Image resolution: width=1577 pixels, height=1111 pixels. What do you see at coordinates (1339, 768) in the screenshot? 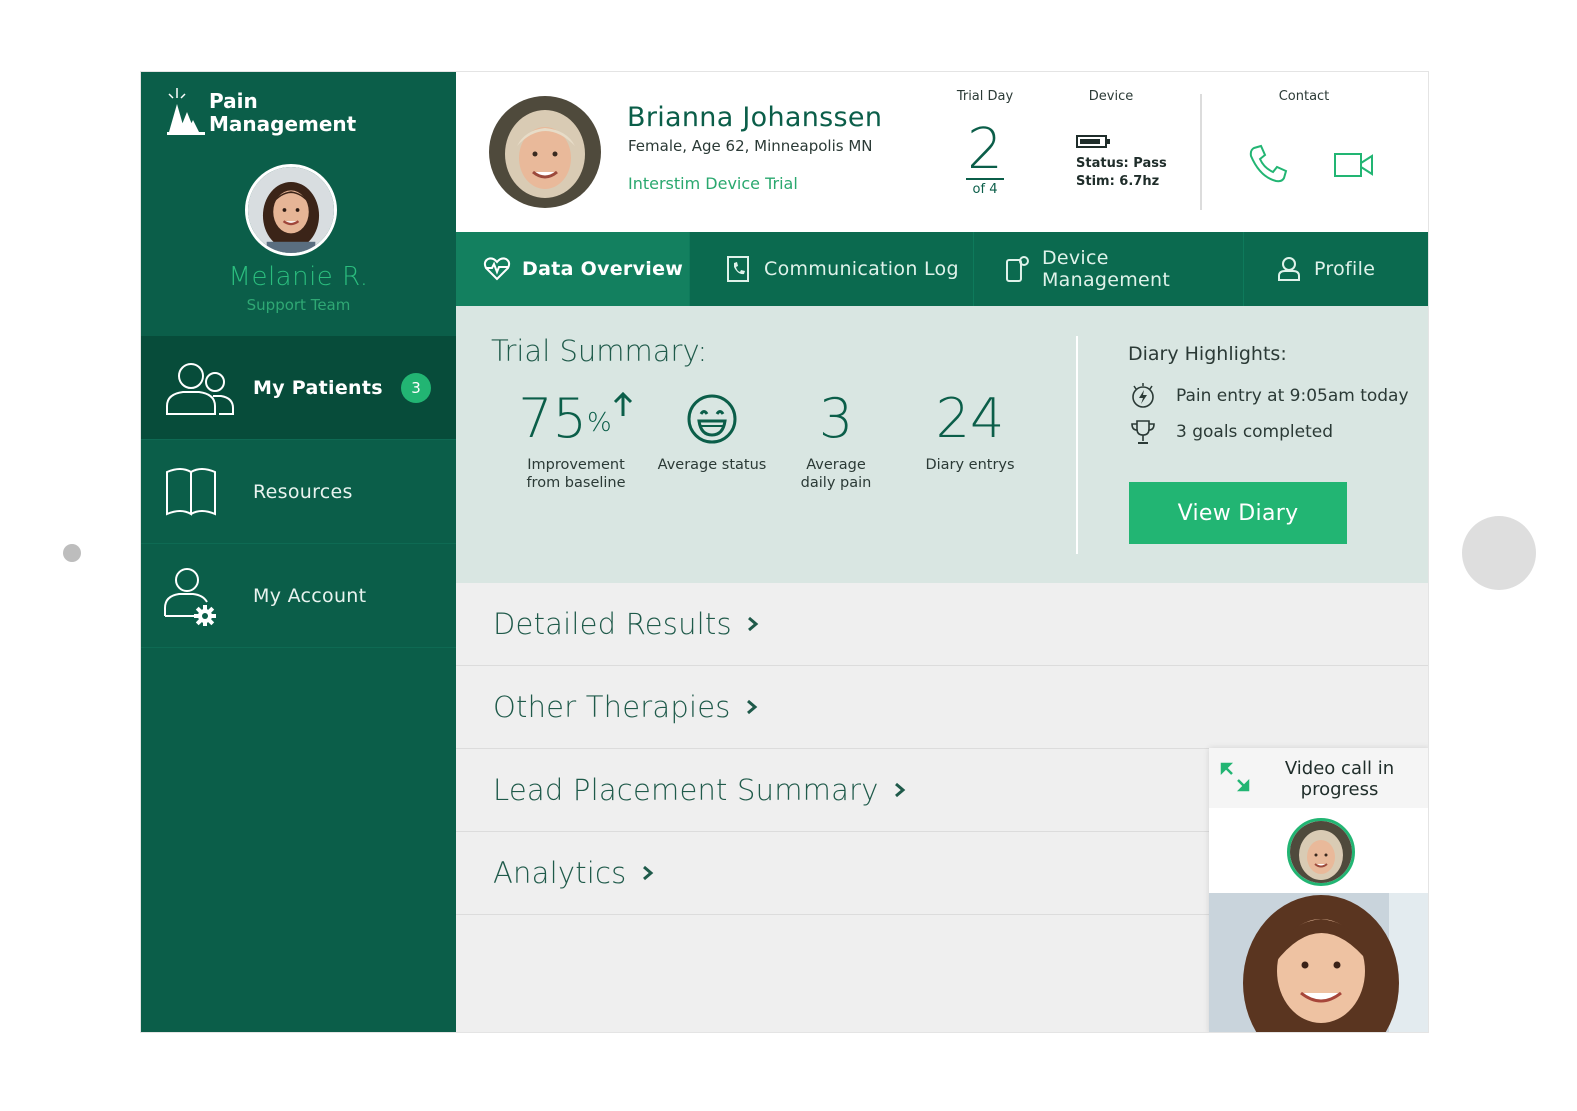
I see `video-title-line1: Video call in` at bounding box center [1339, 768].